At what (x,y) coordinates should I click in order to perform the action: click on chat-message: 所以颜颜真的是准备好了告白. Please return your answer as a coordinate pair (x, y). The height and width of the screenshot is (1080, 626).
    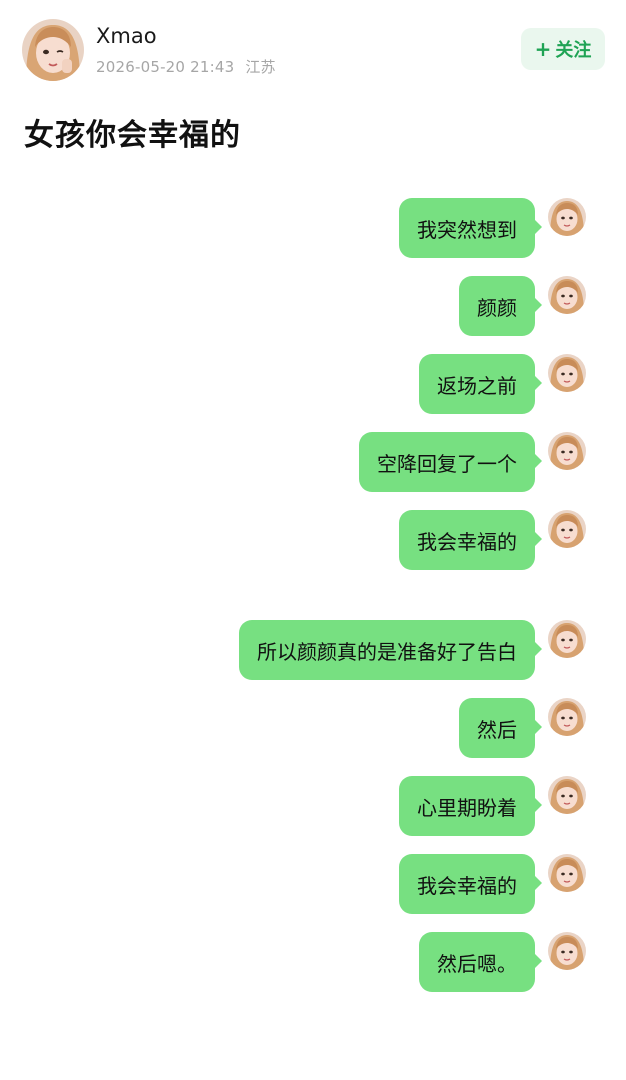
    Looking at the image, I should click on (412, 651).